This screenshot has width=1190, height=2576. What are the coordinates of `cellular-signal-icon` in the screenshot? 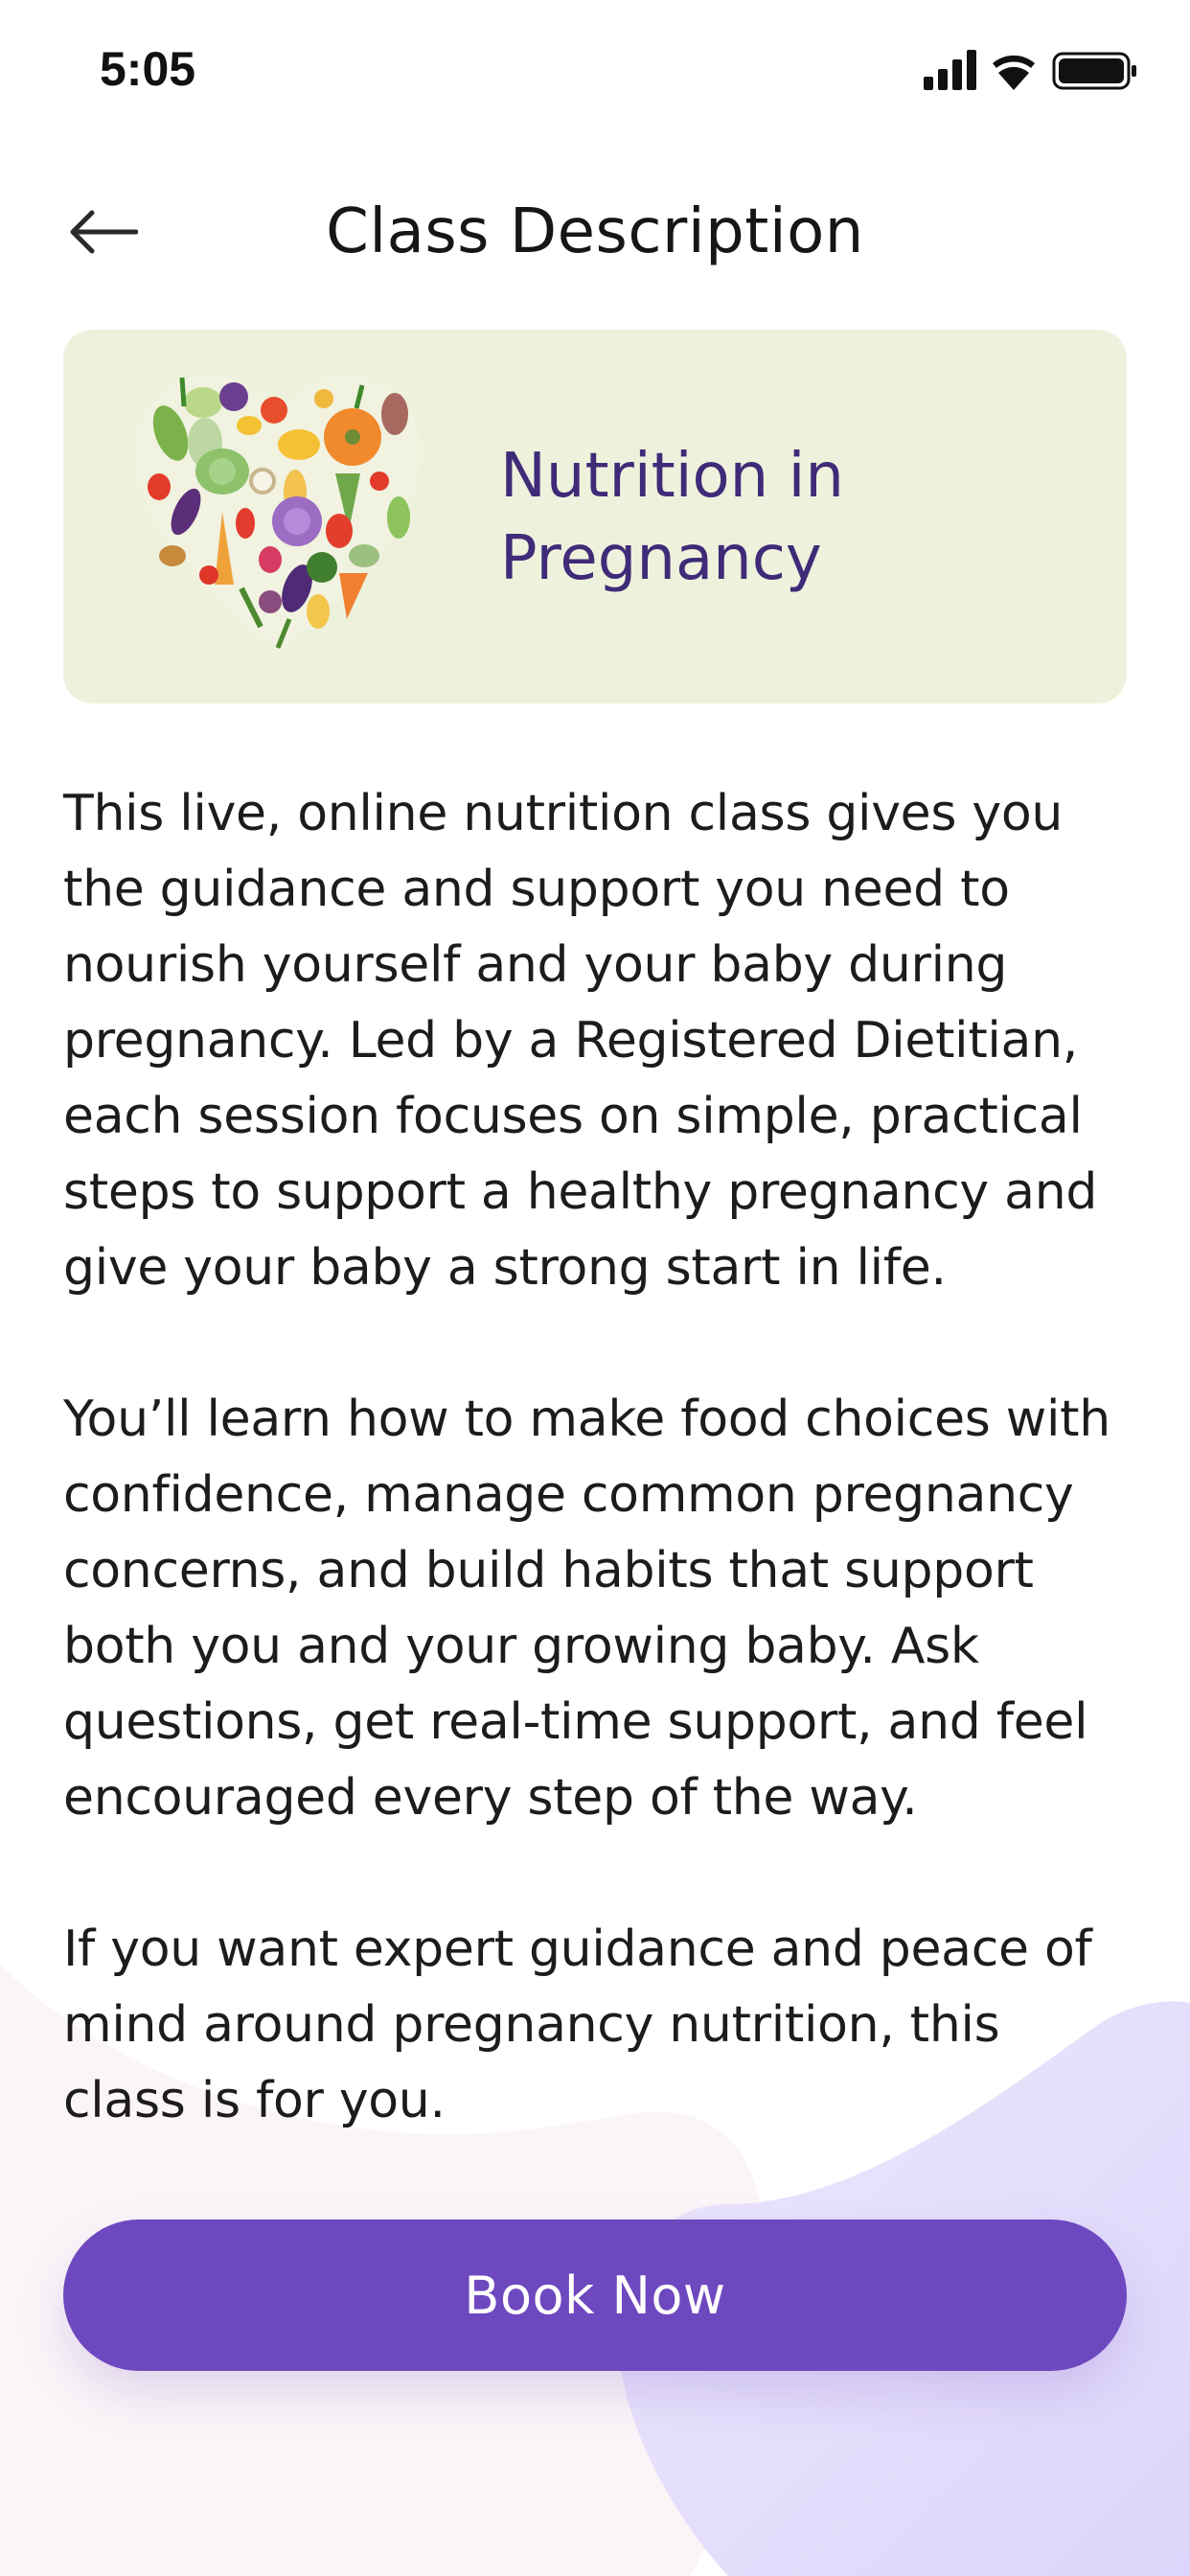 It's located at (950, 70).